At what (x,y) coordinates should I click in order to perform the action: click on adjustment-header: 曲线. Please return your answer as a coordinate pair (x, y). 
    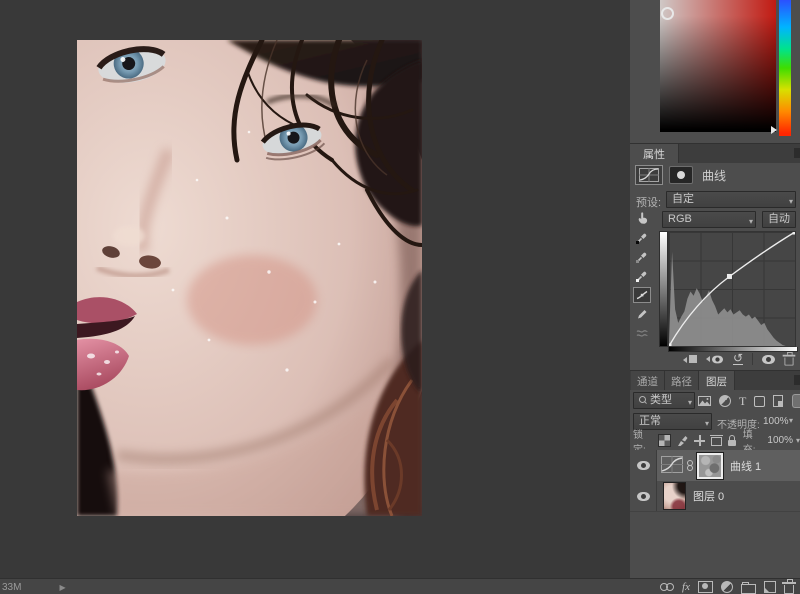
    Looking at the image, I should click on (715, 175).